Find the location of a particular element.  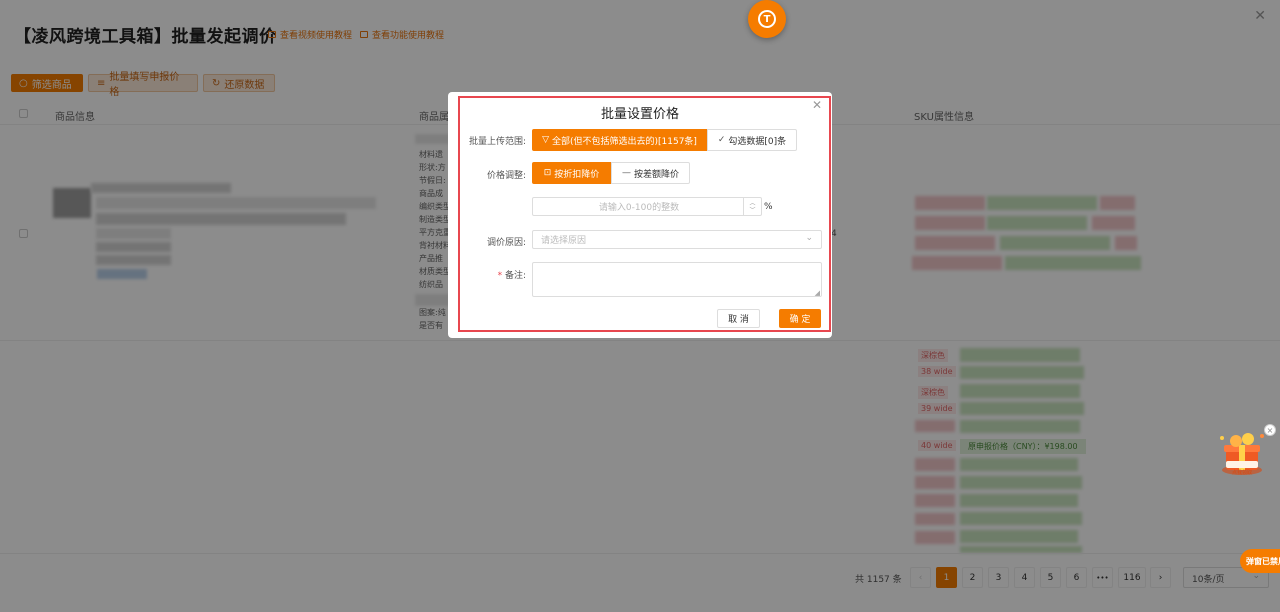

adjust-label: 价格调整: is located at coordinates (506, 176).